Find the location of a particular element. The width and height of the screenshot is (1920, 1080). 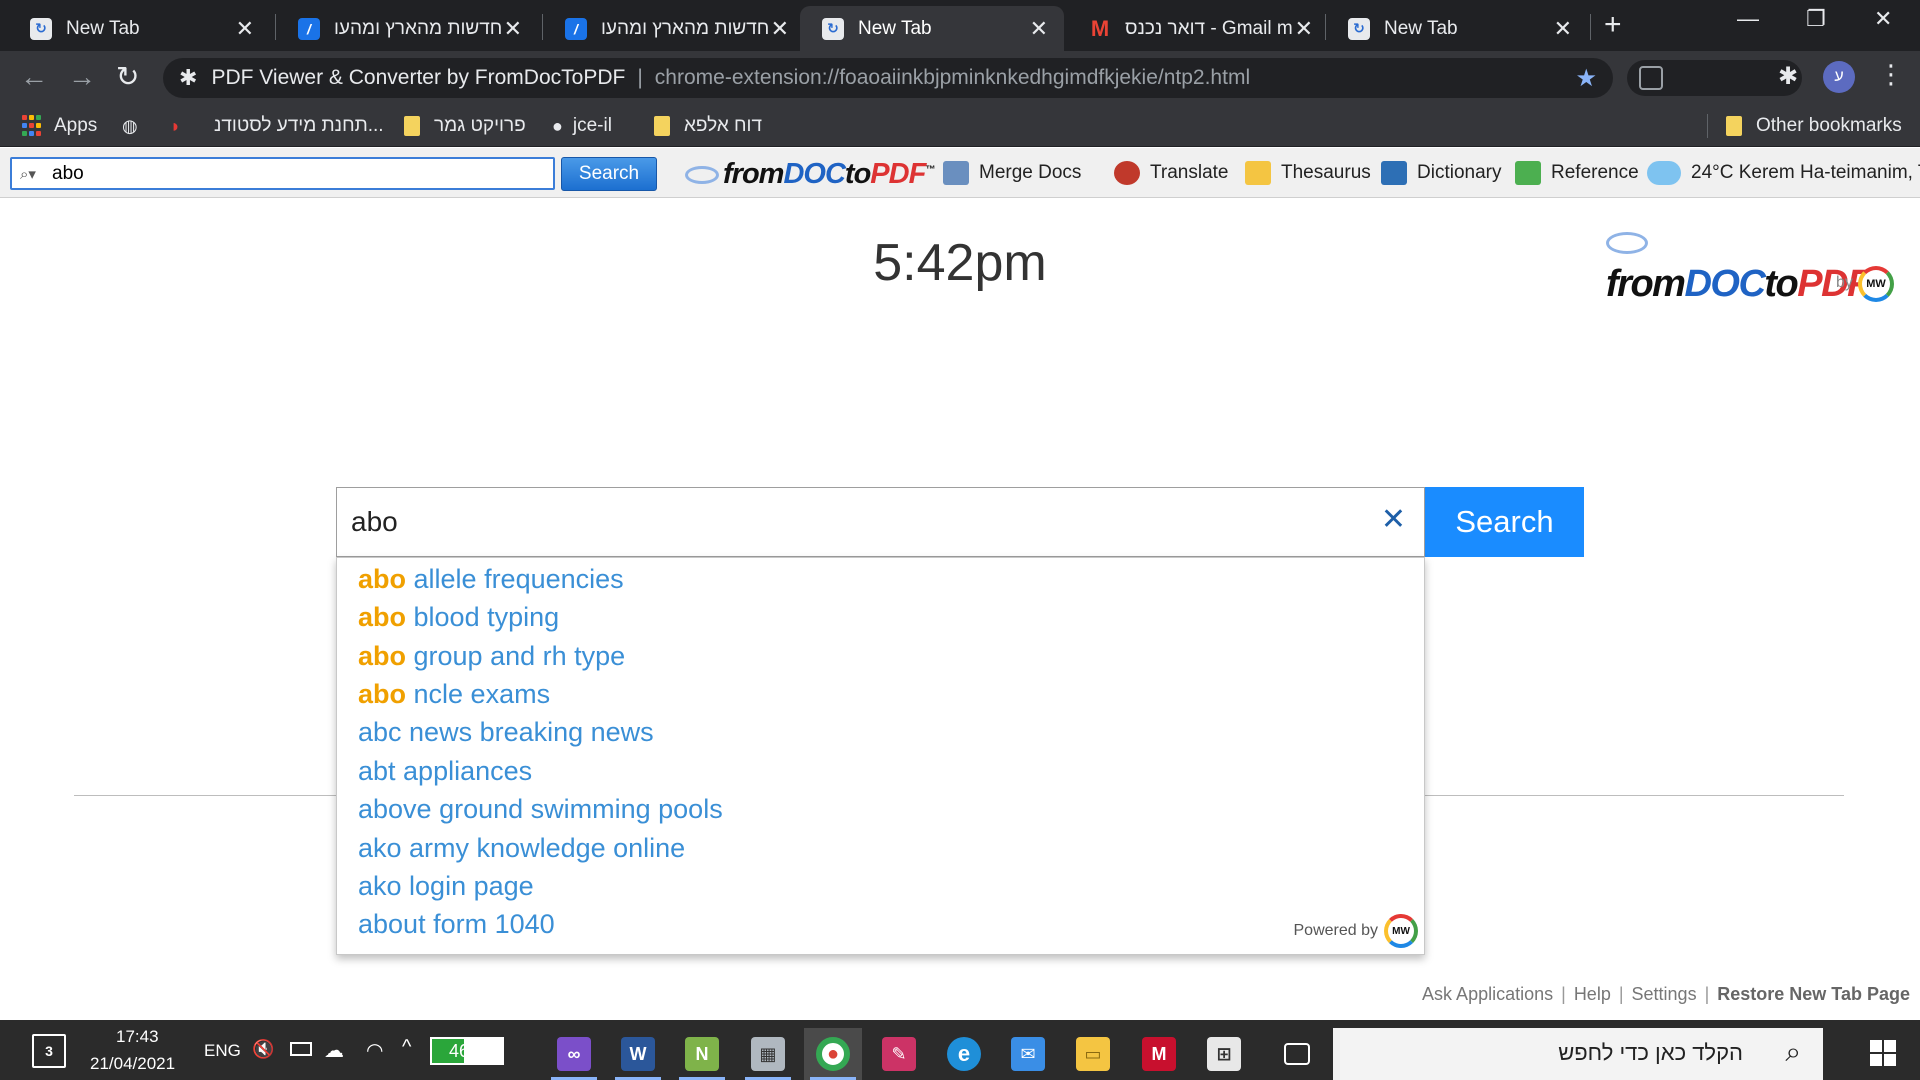

toolbar-reference: Reference is located at coordinates (1577, 173).